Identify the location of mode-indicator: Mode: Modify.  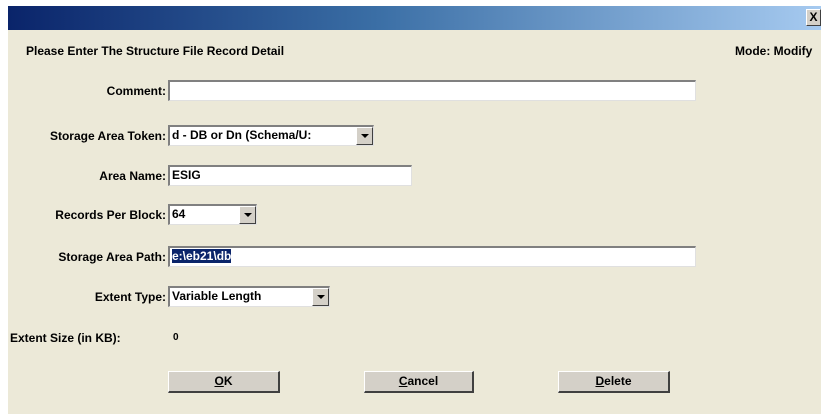
(774, 51).